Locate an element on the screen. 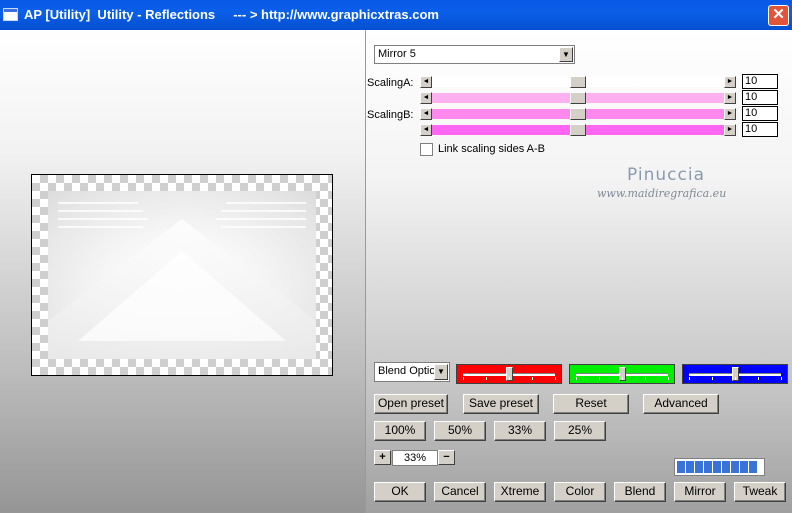 This screenshot has height=513, width=792. scaling-b2-value: 10 is located at coordinates (760, 129).